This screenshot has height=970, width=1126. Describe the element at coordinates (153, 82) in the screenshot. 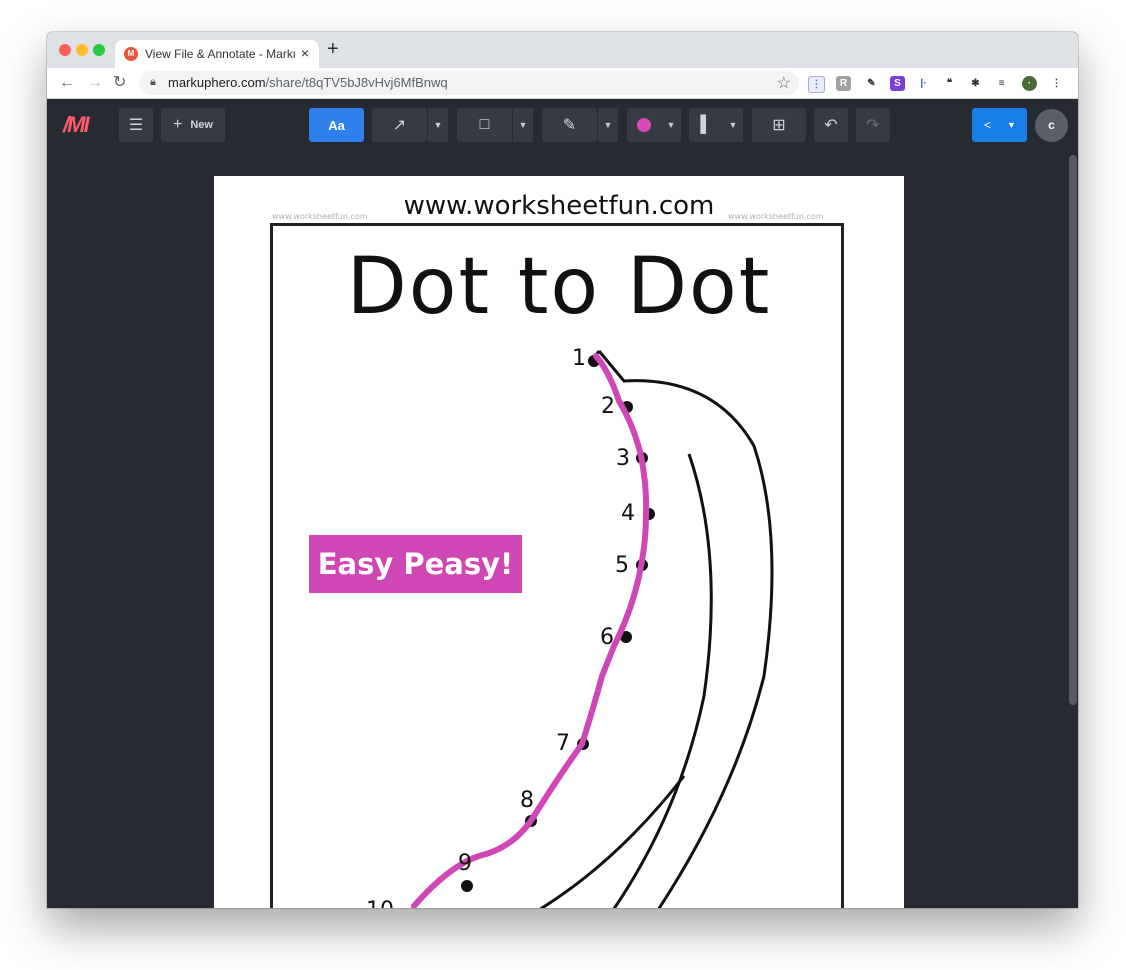

I see `lock-icon: 🔒︎` at that location.